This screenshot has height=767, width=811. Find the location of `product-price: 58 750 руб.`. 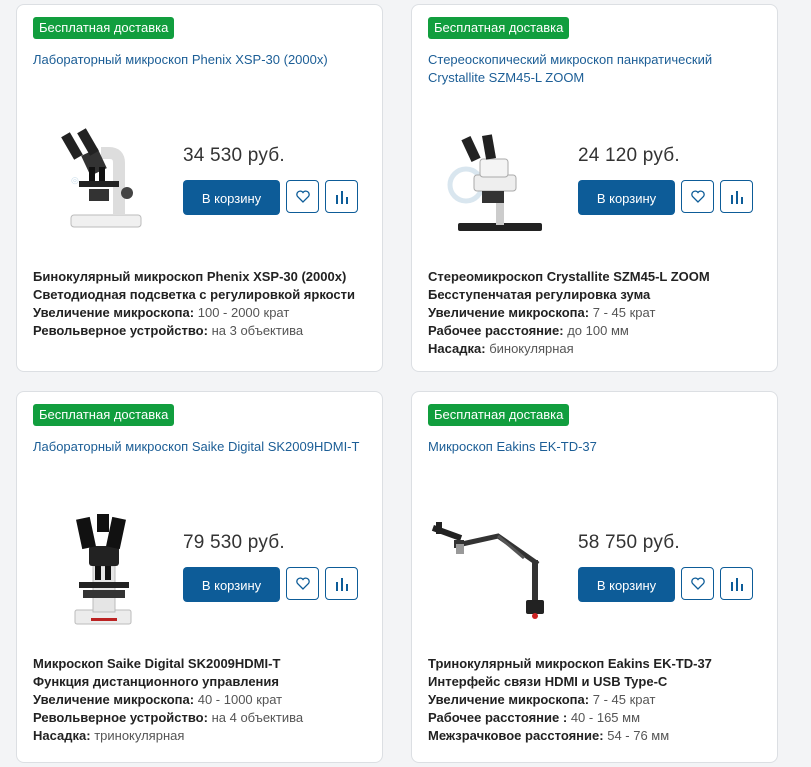

product-price: 58 750 руб. is located at coordinates (629, 542).